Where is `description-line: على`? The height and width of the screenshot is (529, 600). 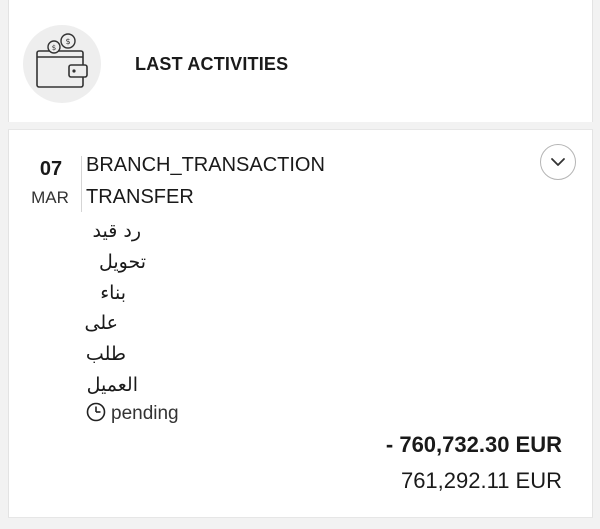 description-line: على is located at coordinates (101, 323).